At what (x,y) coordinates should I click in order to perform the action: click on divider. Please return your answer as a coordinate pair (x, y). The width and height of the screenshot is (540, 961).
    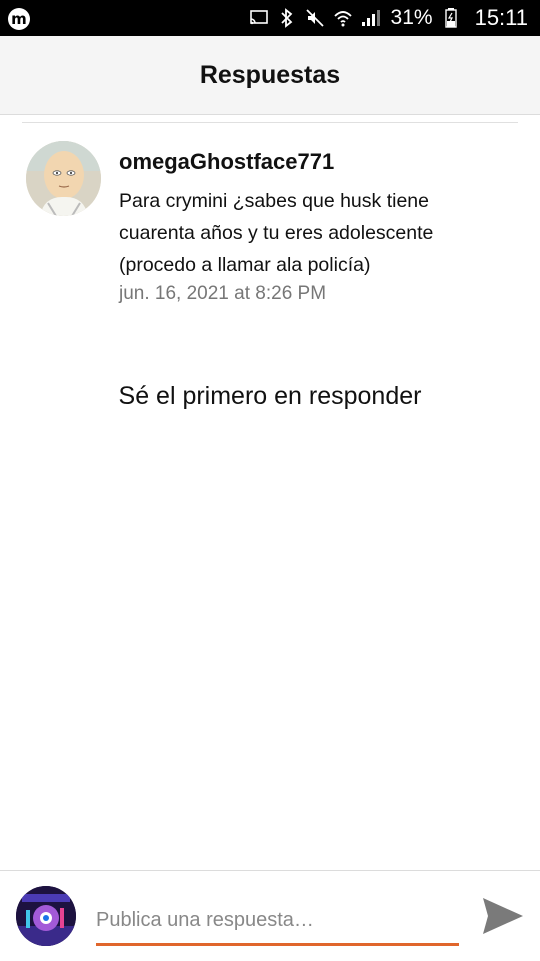
    Looking at the image, I should click on (270, 122).